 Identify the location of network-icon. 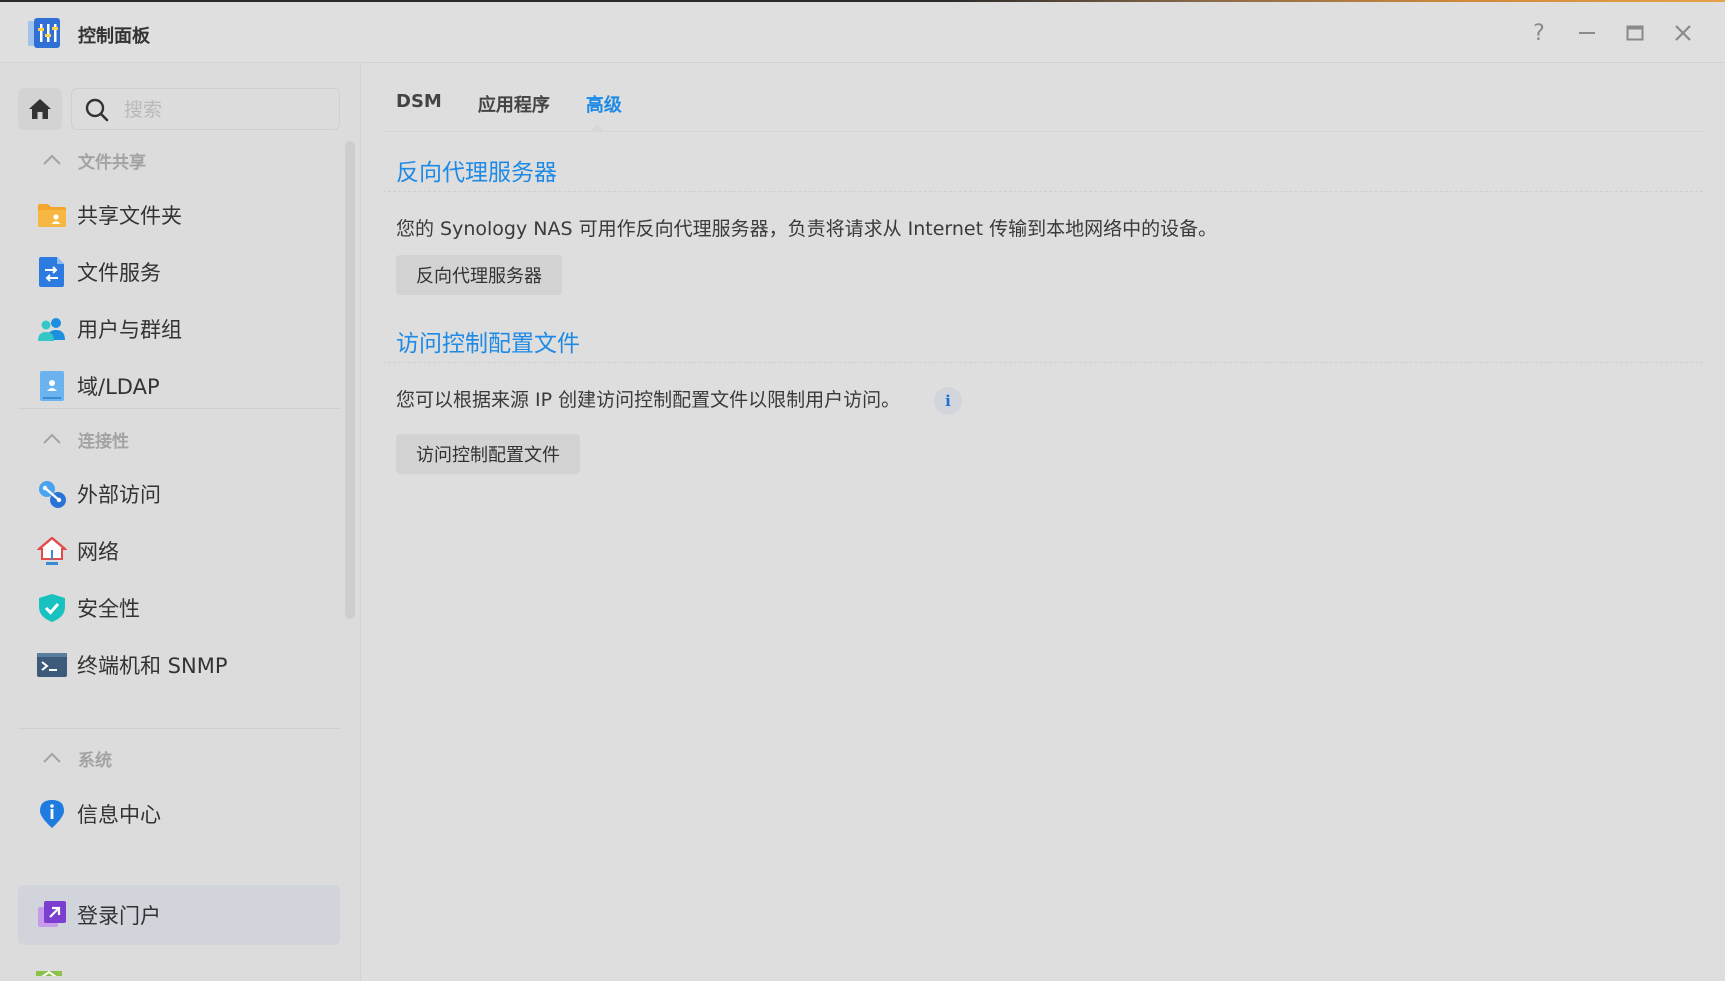
(52, 551).